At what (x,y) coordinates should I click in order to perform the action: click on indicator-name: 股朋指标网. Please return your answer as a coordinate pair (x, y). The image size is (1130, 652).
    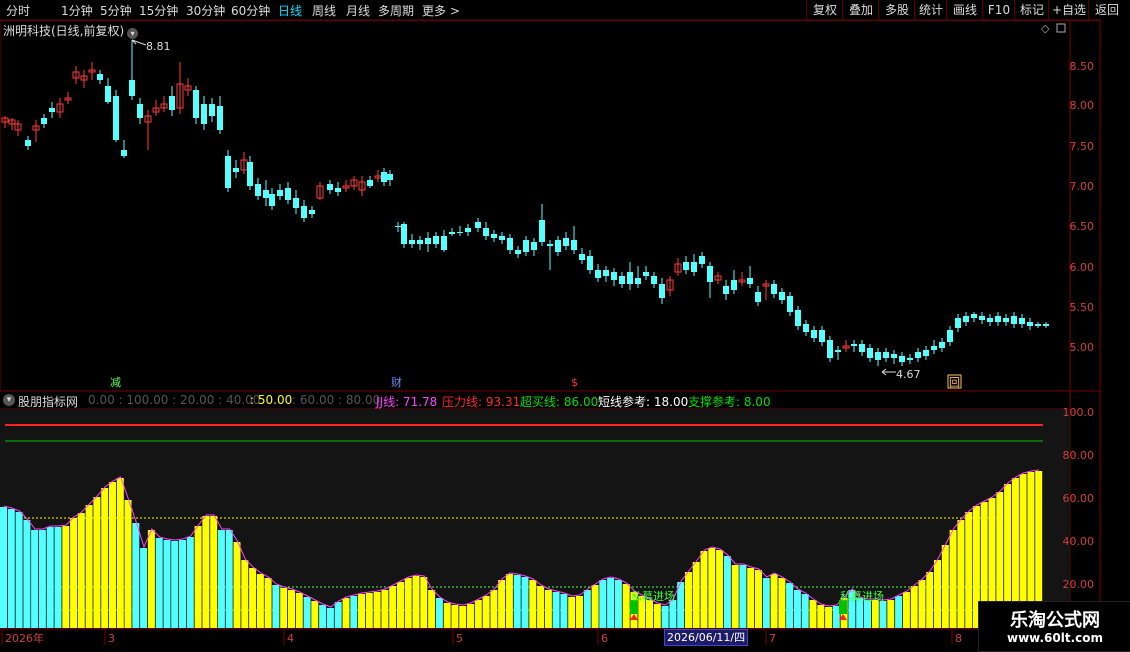
    Looking at the image, I should click on (48, 401).